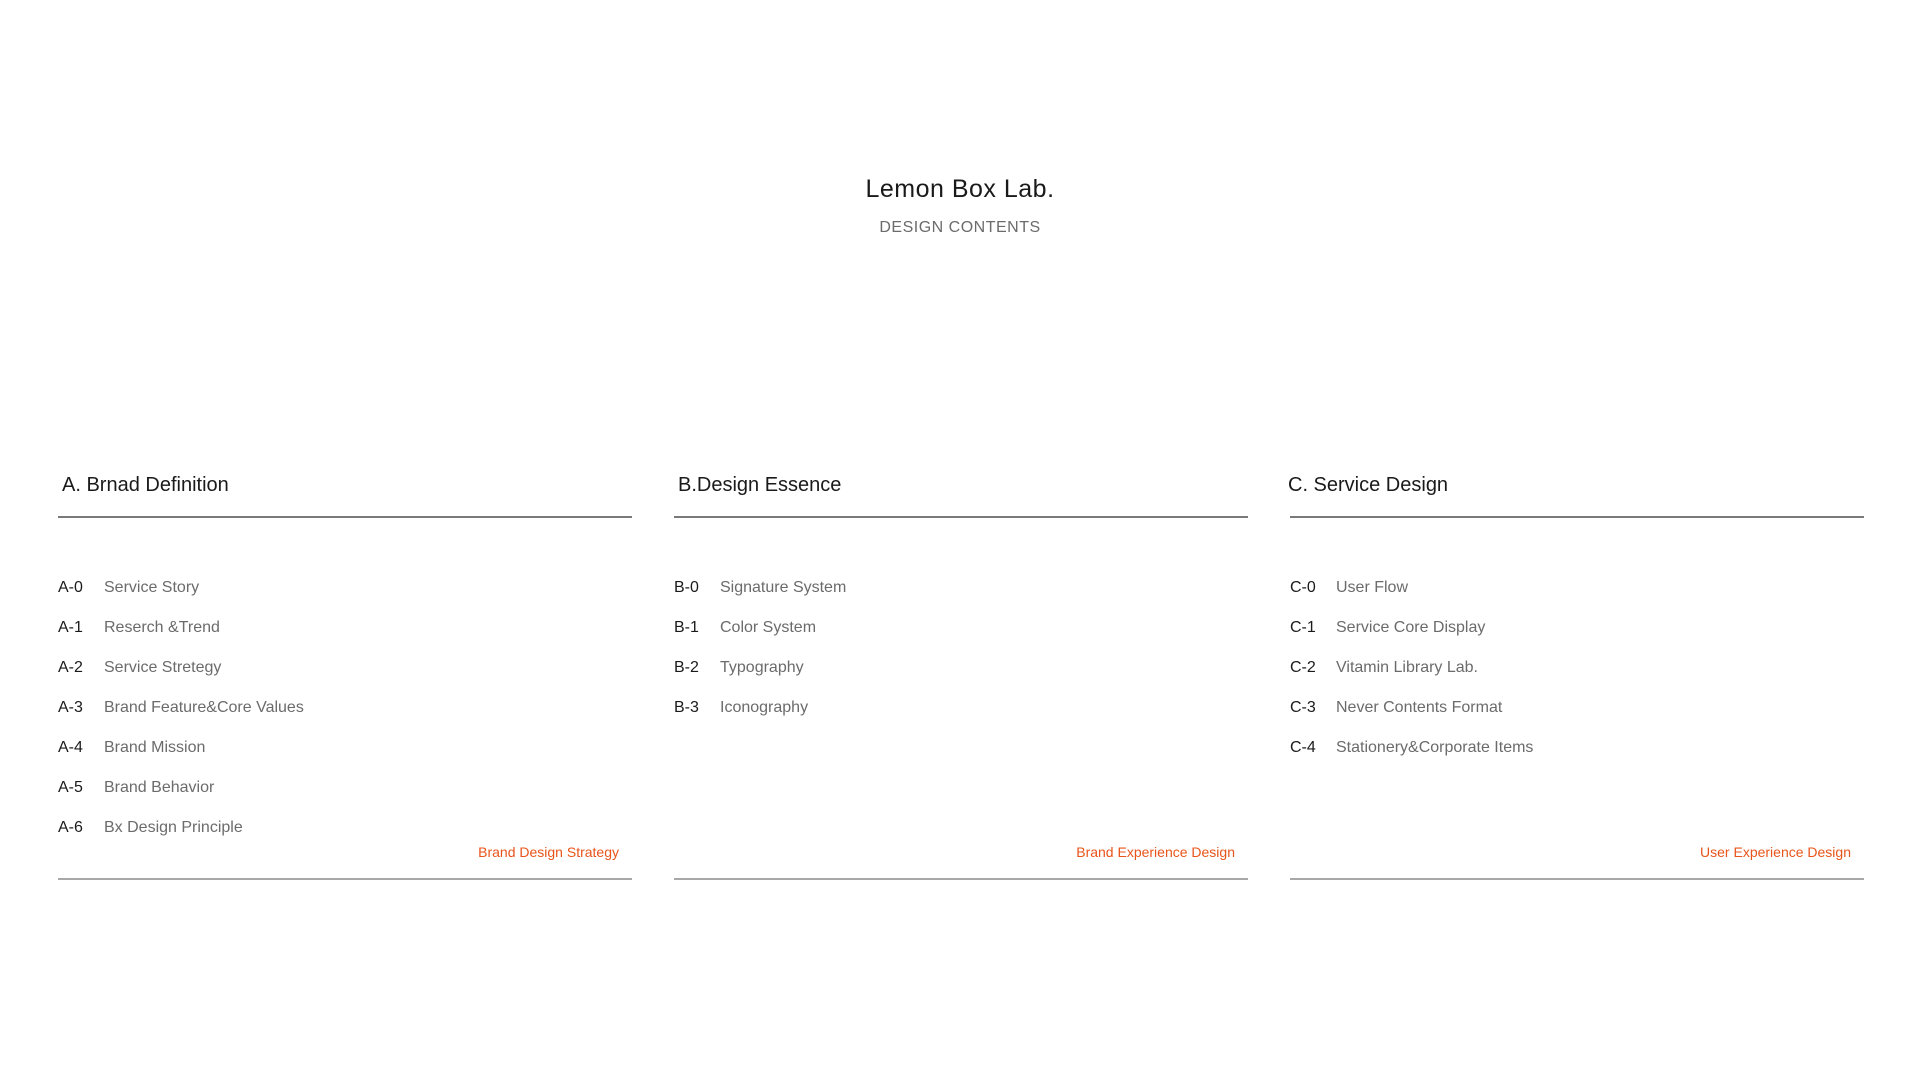 The height and width of the screenshot is (1080, 1920). Describe the element at coordinates (173, 827) in the screenshot. I see `item-label: Bx Design Principle` at that location.